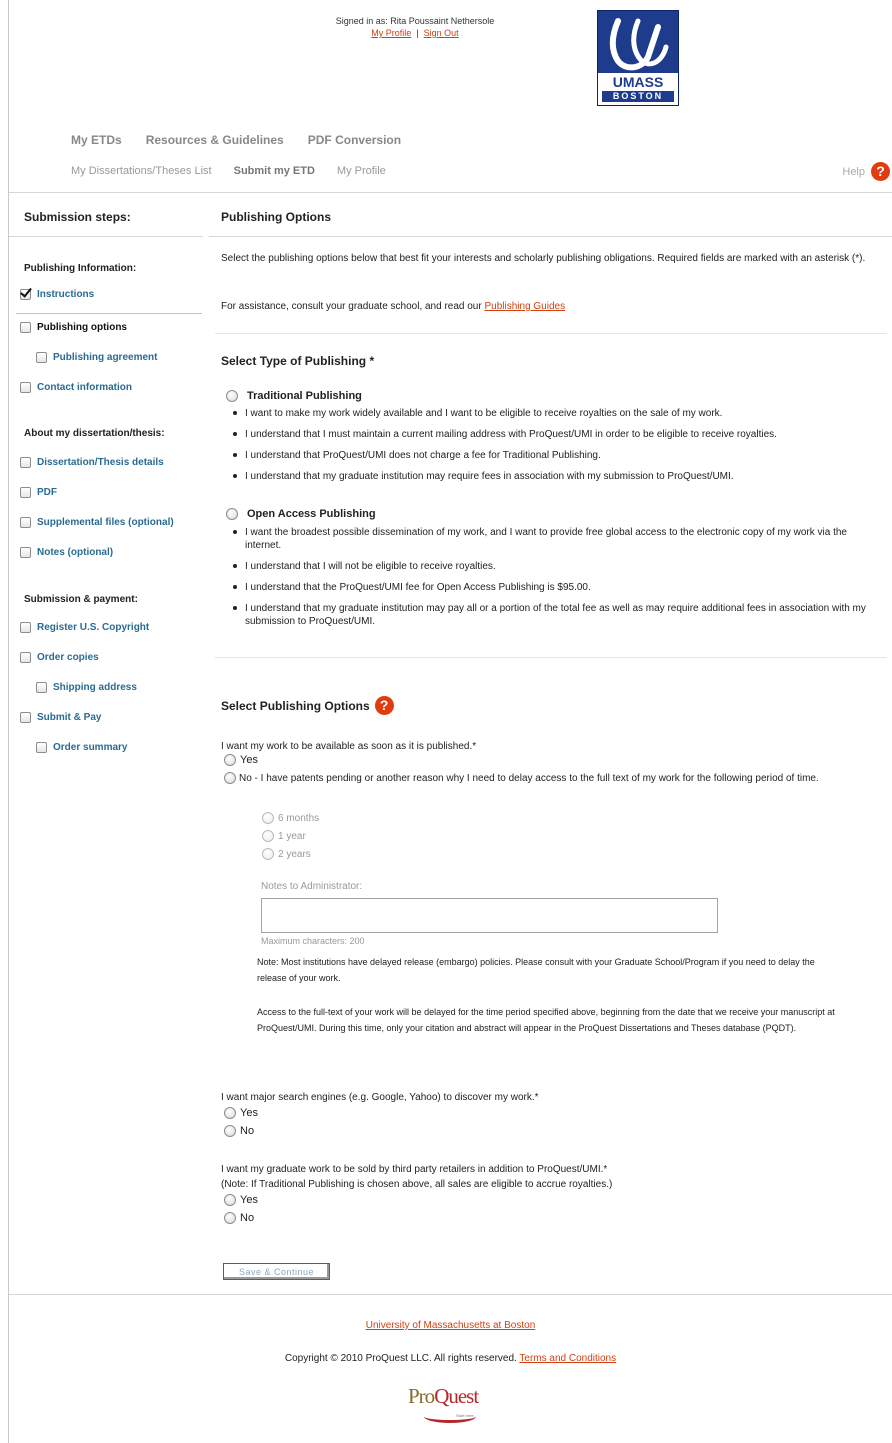 This screenshot has width=892, height=1443. Describe the element at coordinates (96, 140) in the screenshot. I see `nav-my-etds: My ETDs` at that location.